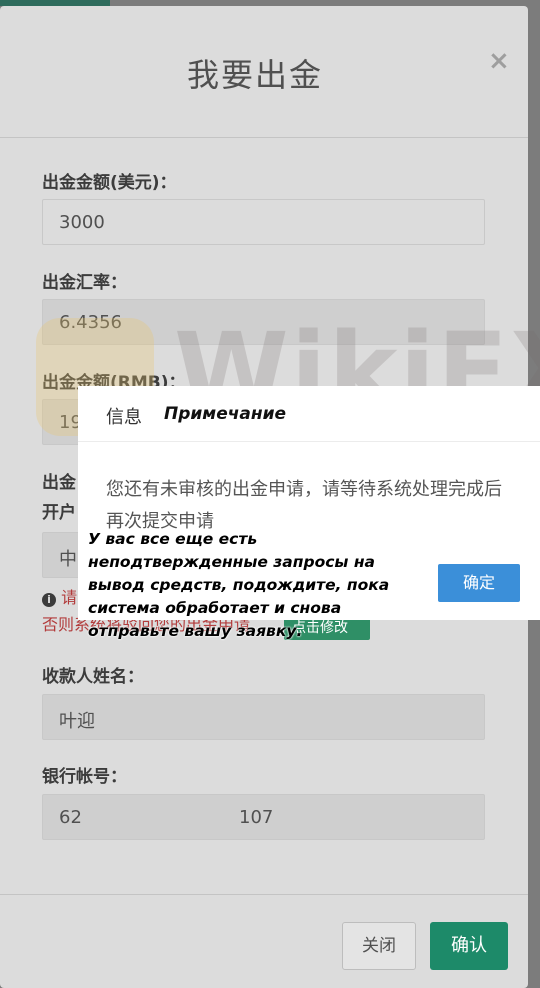 Image resolution: width=540 pixels, height=988 pixels. What do you see at coordinates (379, 946) in the screenshot?
I see `close-button: 关闭` at bounding box center [379, 946].